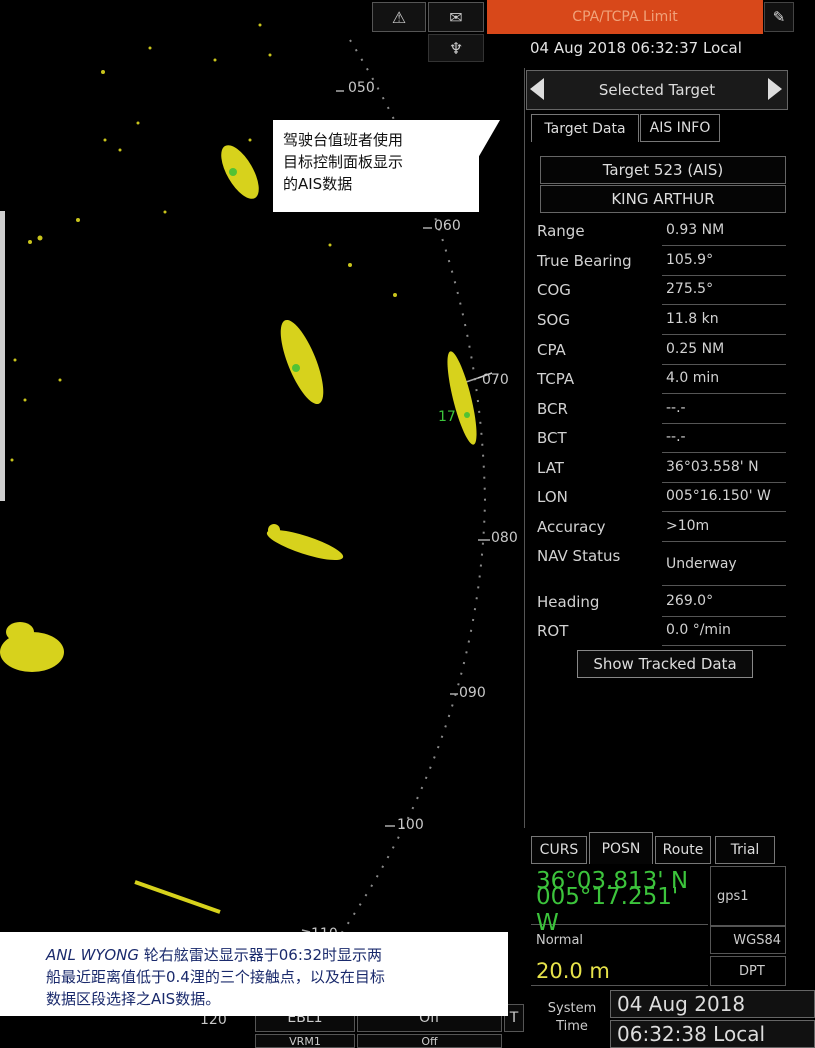  Describe the element at coordinates (693, 378) in the screenshot. I see `value-tcpa: 4.0 min` at that location.